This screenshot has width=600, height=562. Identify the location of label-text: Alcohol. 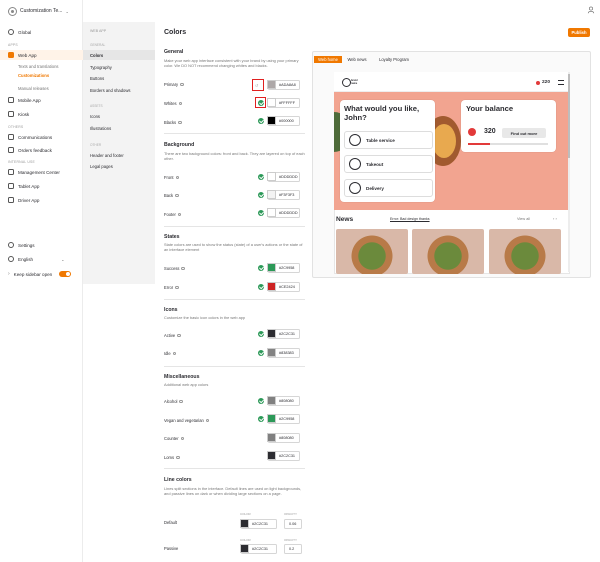
(171, 401).